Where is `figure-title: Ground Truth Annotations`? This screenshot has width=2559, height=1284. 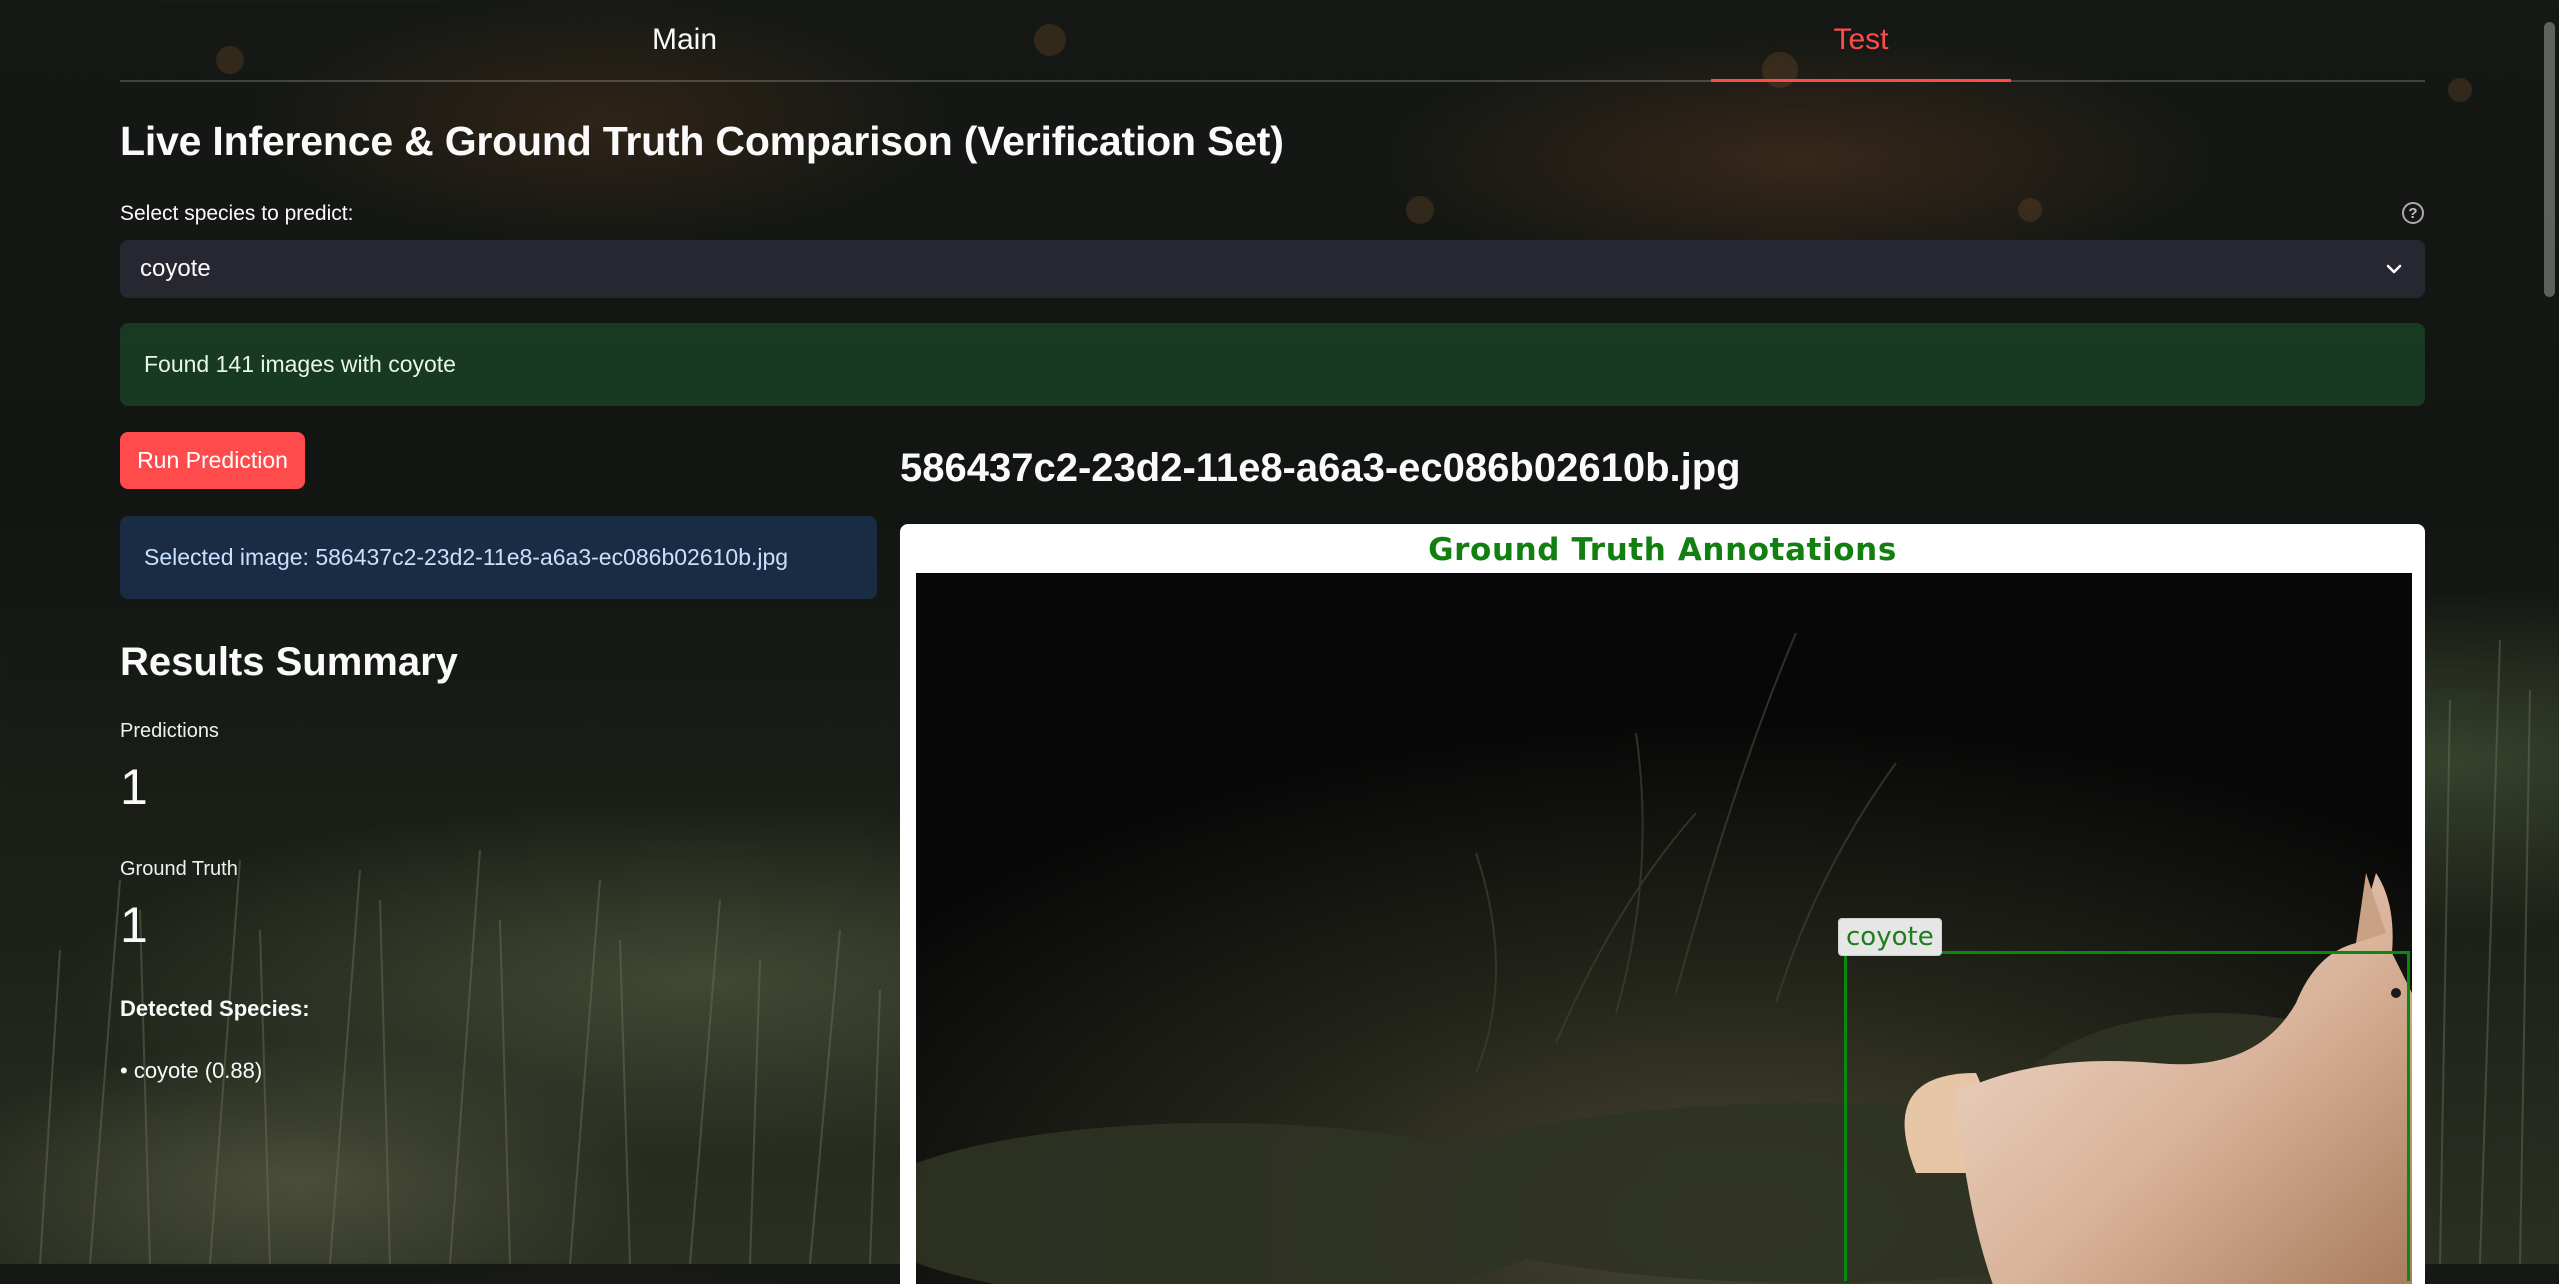
figure-title: Ground Truth Annotations is located at coordinates (1662, 550).